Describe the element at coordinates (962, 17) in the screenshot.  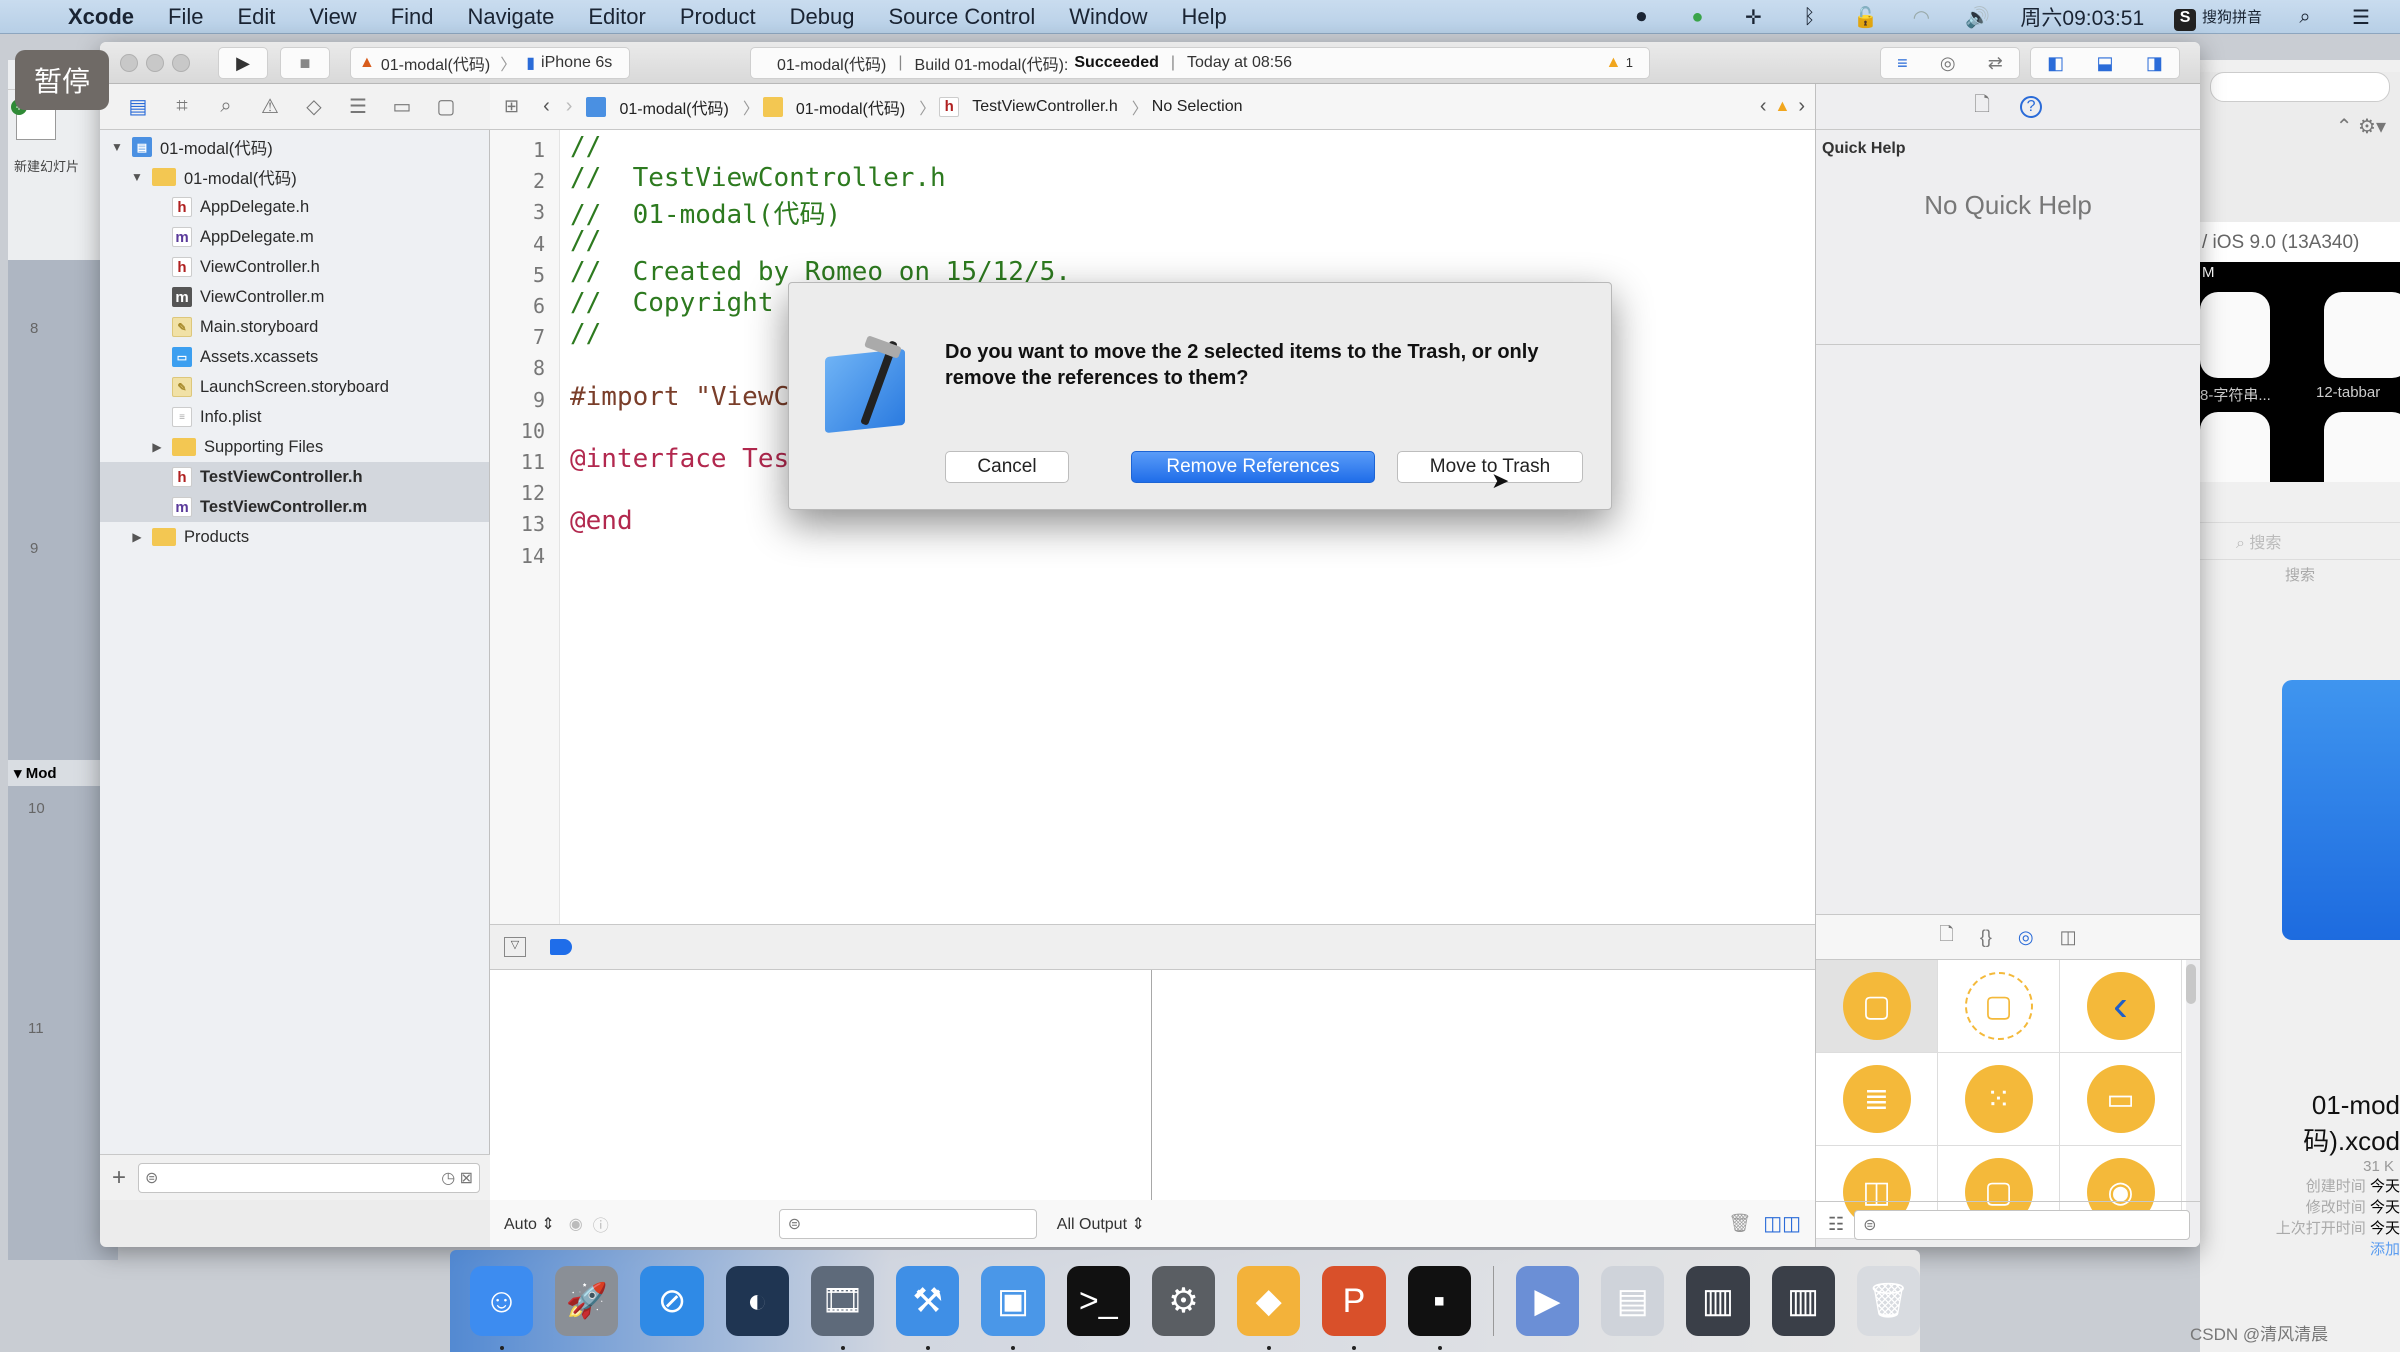
I see `menu-source-control: Source Control` at that location.